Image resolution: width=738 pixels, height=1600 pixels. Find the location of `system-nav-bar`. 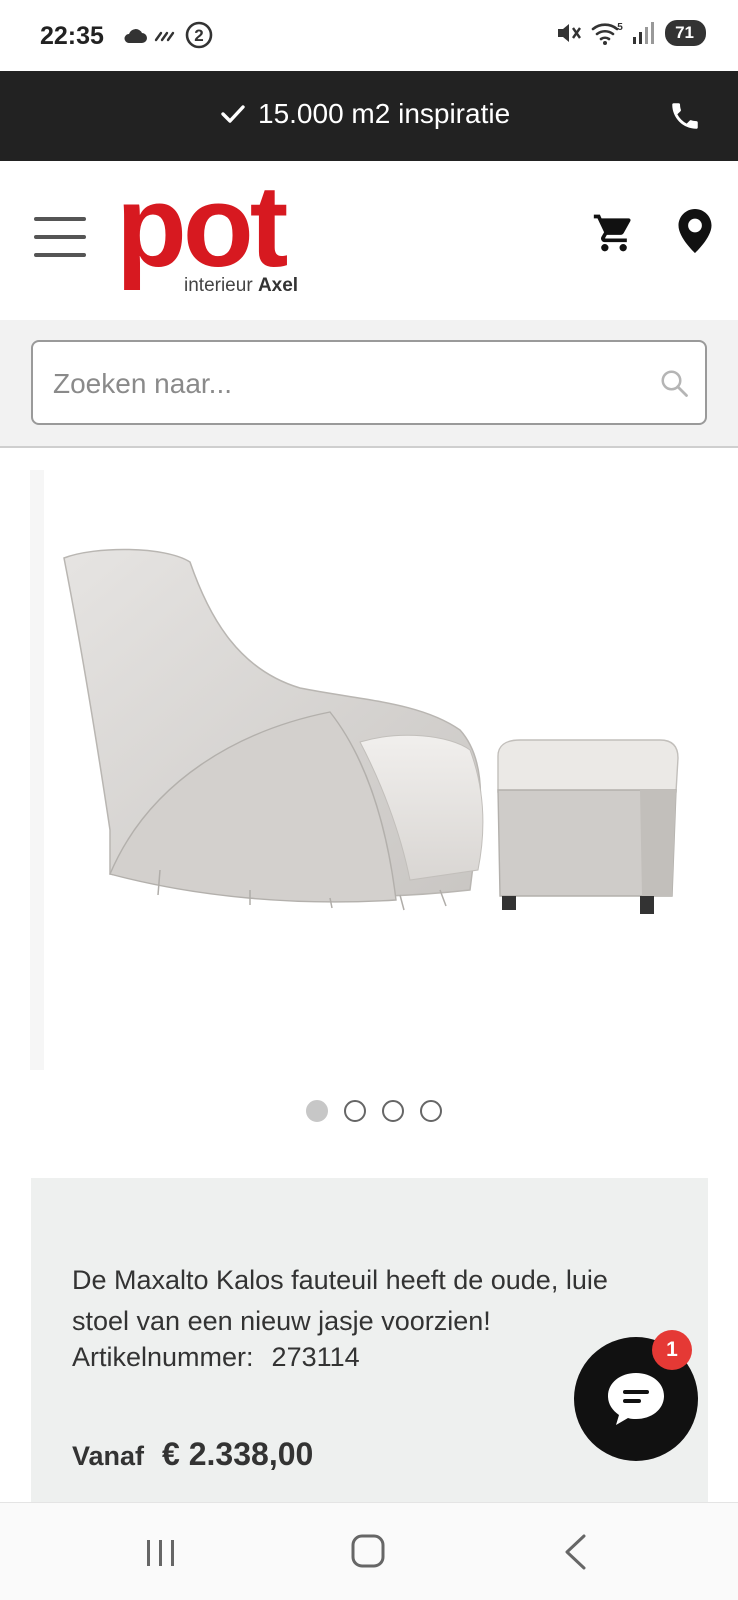

system-nav-bar is located at coordinates (369, 1551).